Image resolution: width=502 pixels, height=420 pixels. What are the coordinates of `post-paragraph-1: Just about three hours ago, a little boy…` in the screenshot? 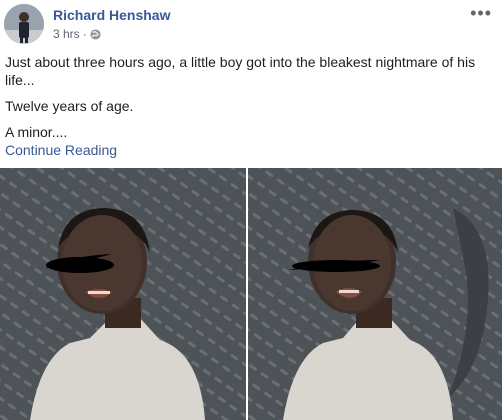 It's located at (240, 71).